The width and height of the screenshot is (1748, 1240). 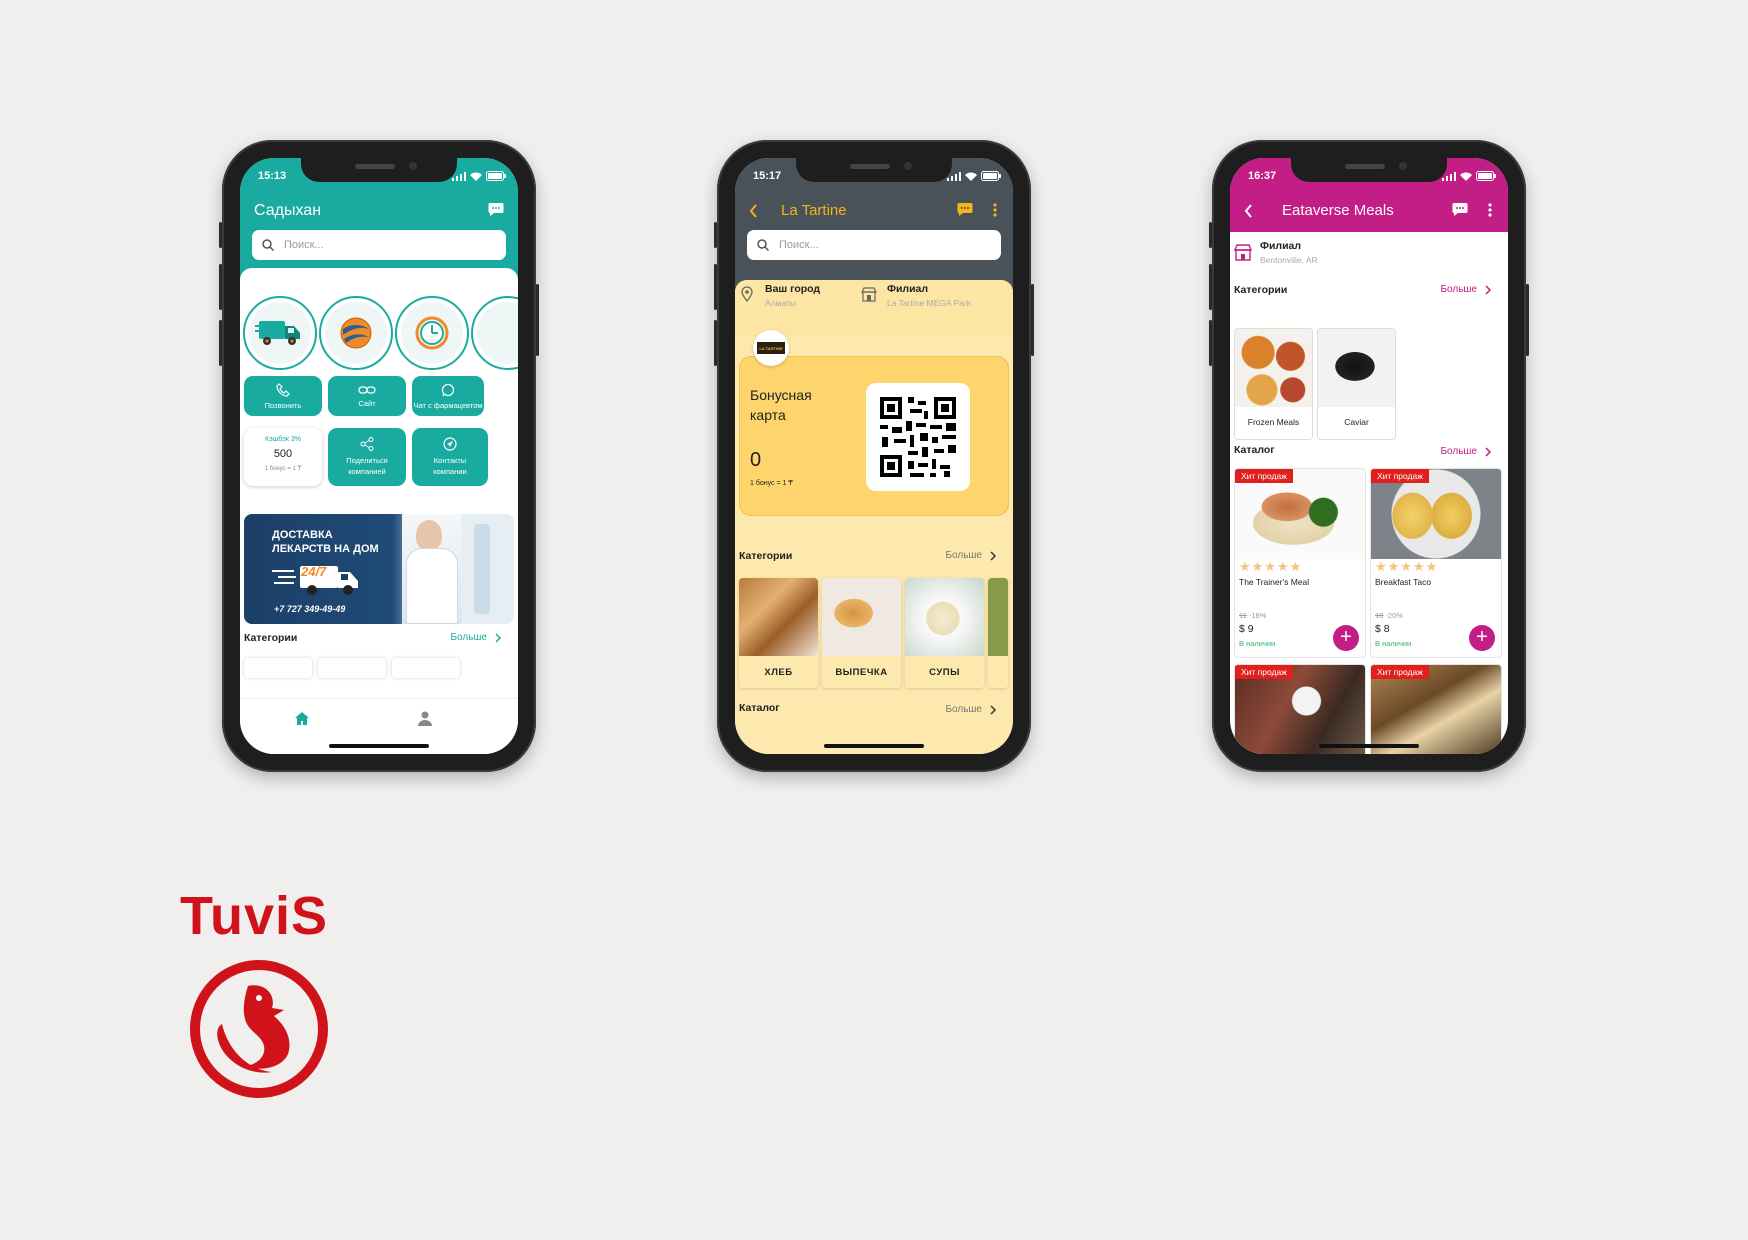 What do you see at coordinates (450, 457) in the screenshot?
I see `company-contacts-button: Контакты компании` at bounding box center [450, 457].